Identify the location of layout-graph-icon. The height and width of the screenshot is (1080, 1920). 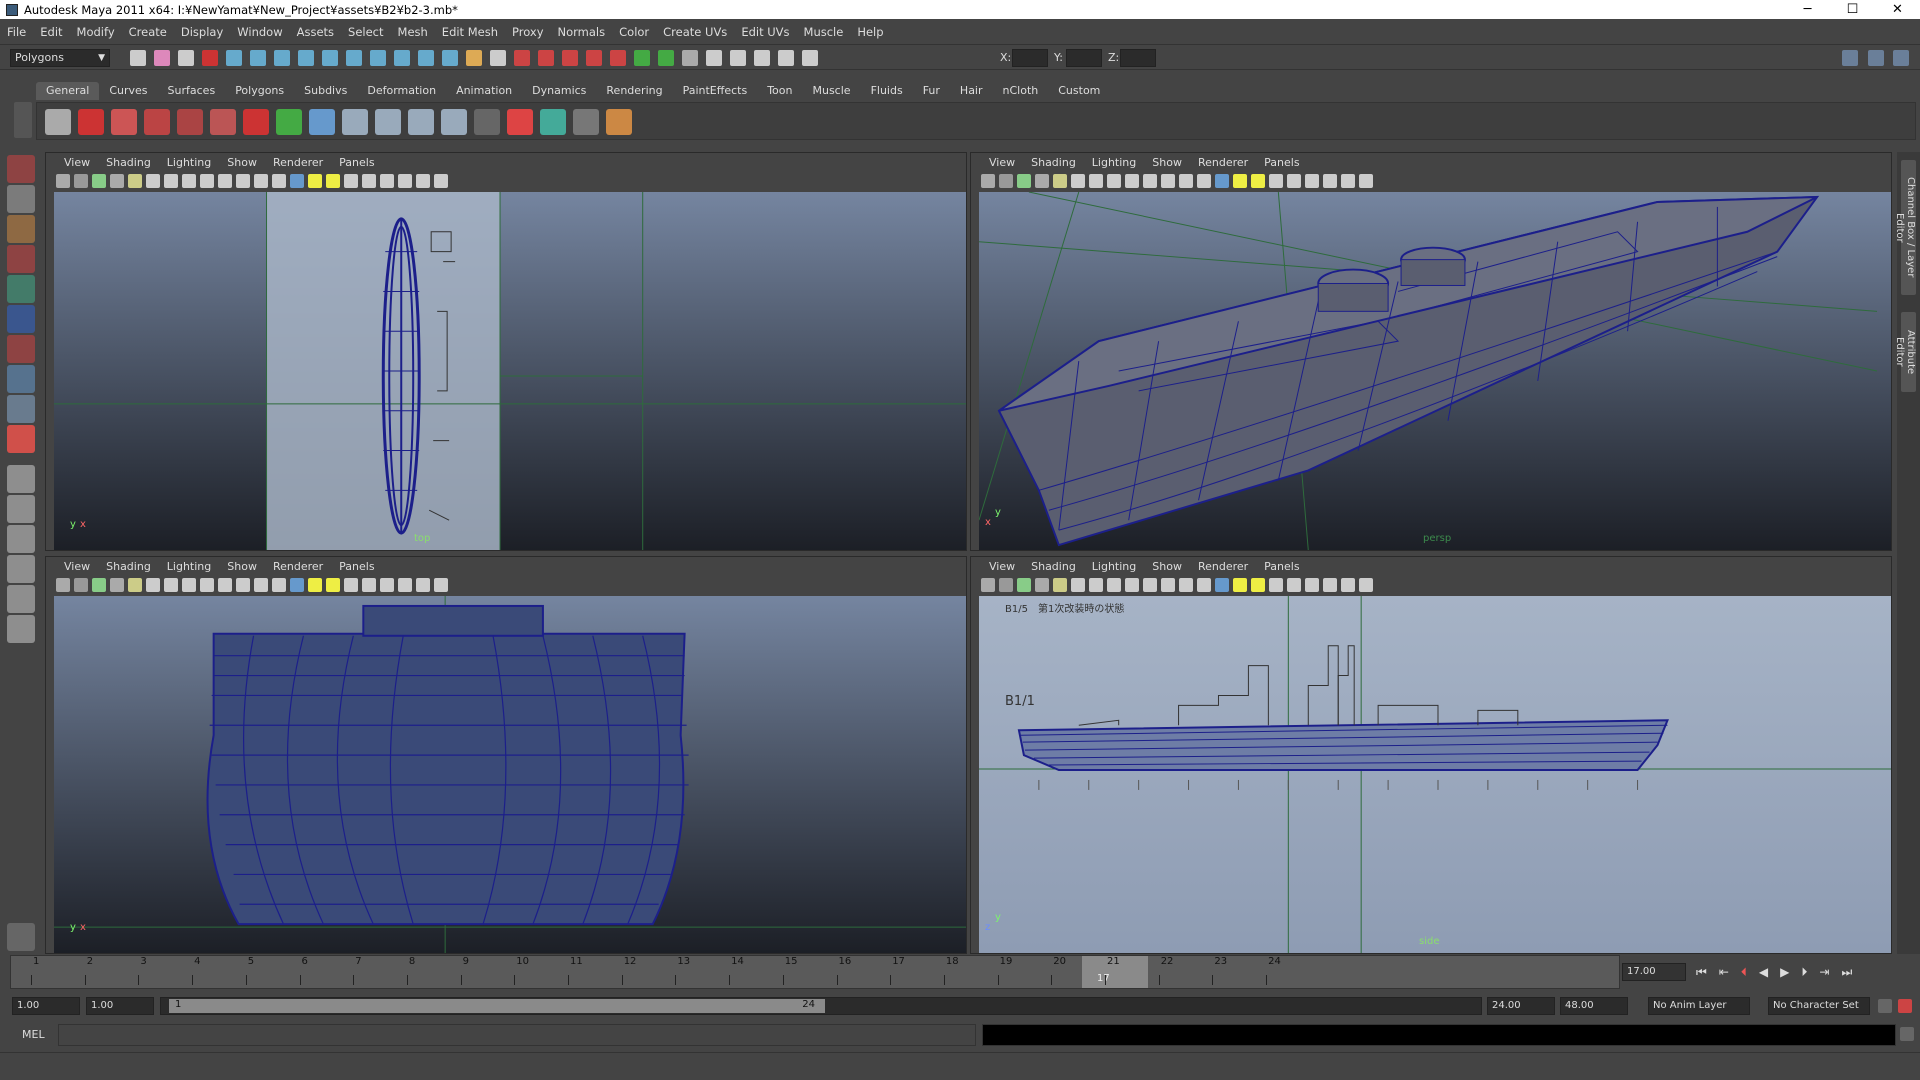
(21, 569).